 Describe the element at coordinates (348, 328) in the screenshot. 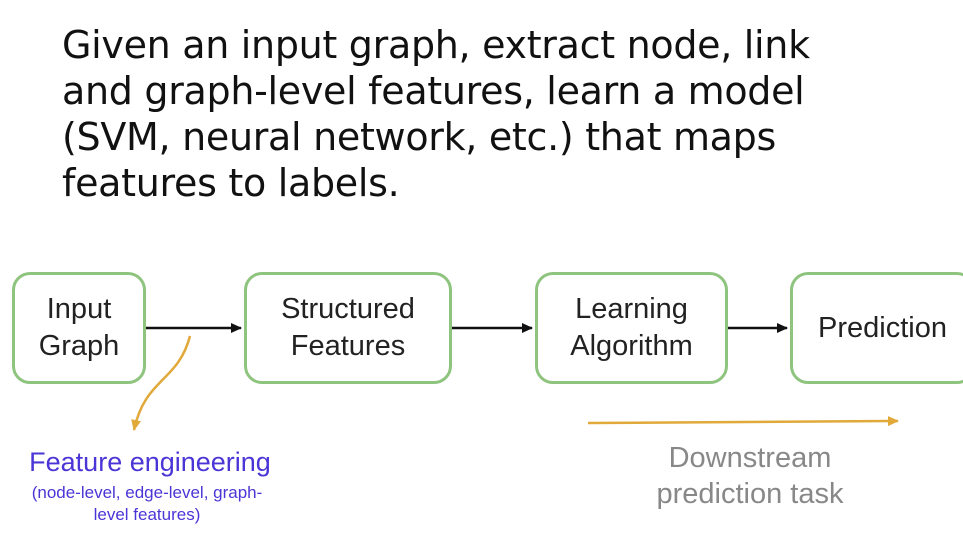

I see `structured-features-box: Structured Features` at that location.